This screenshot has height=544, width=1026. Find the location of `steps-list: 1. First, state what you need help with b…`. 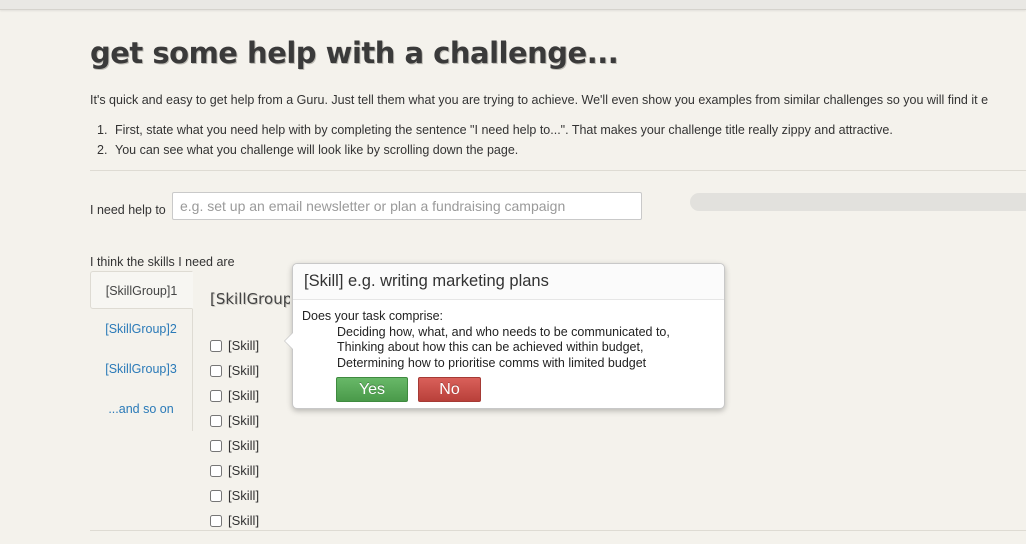

steps-list: 1. First, state what you need help with b… is located at coordinates (495, 142).